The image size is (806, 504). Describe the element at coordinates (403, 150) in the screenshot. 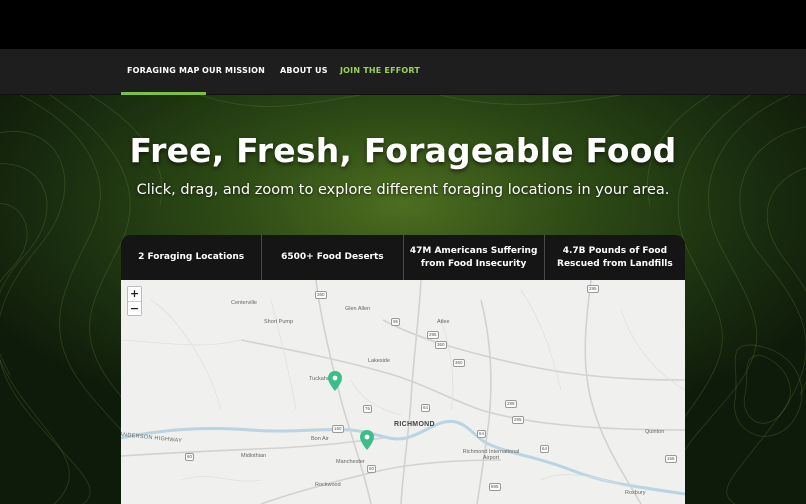

I see `hero-title: Free, Fresh, Forageable Food` at that location.